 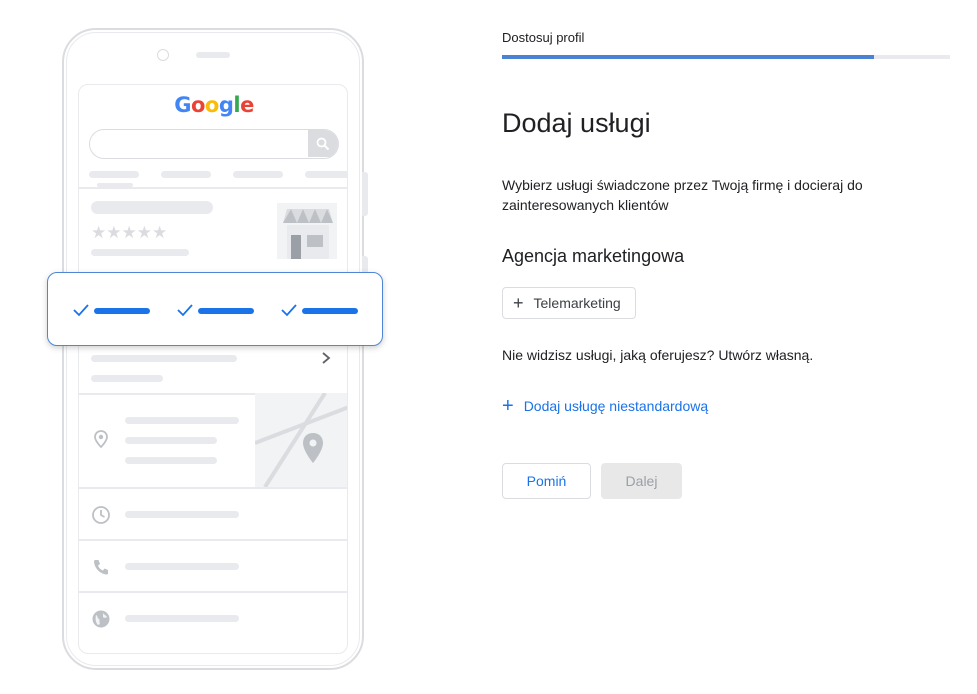 I want to click on phone-speaker, so click(x=213, y=55).